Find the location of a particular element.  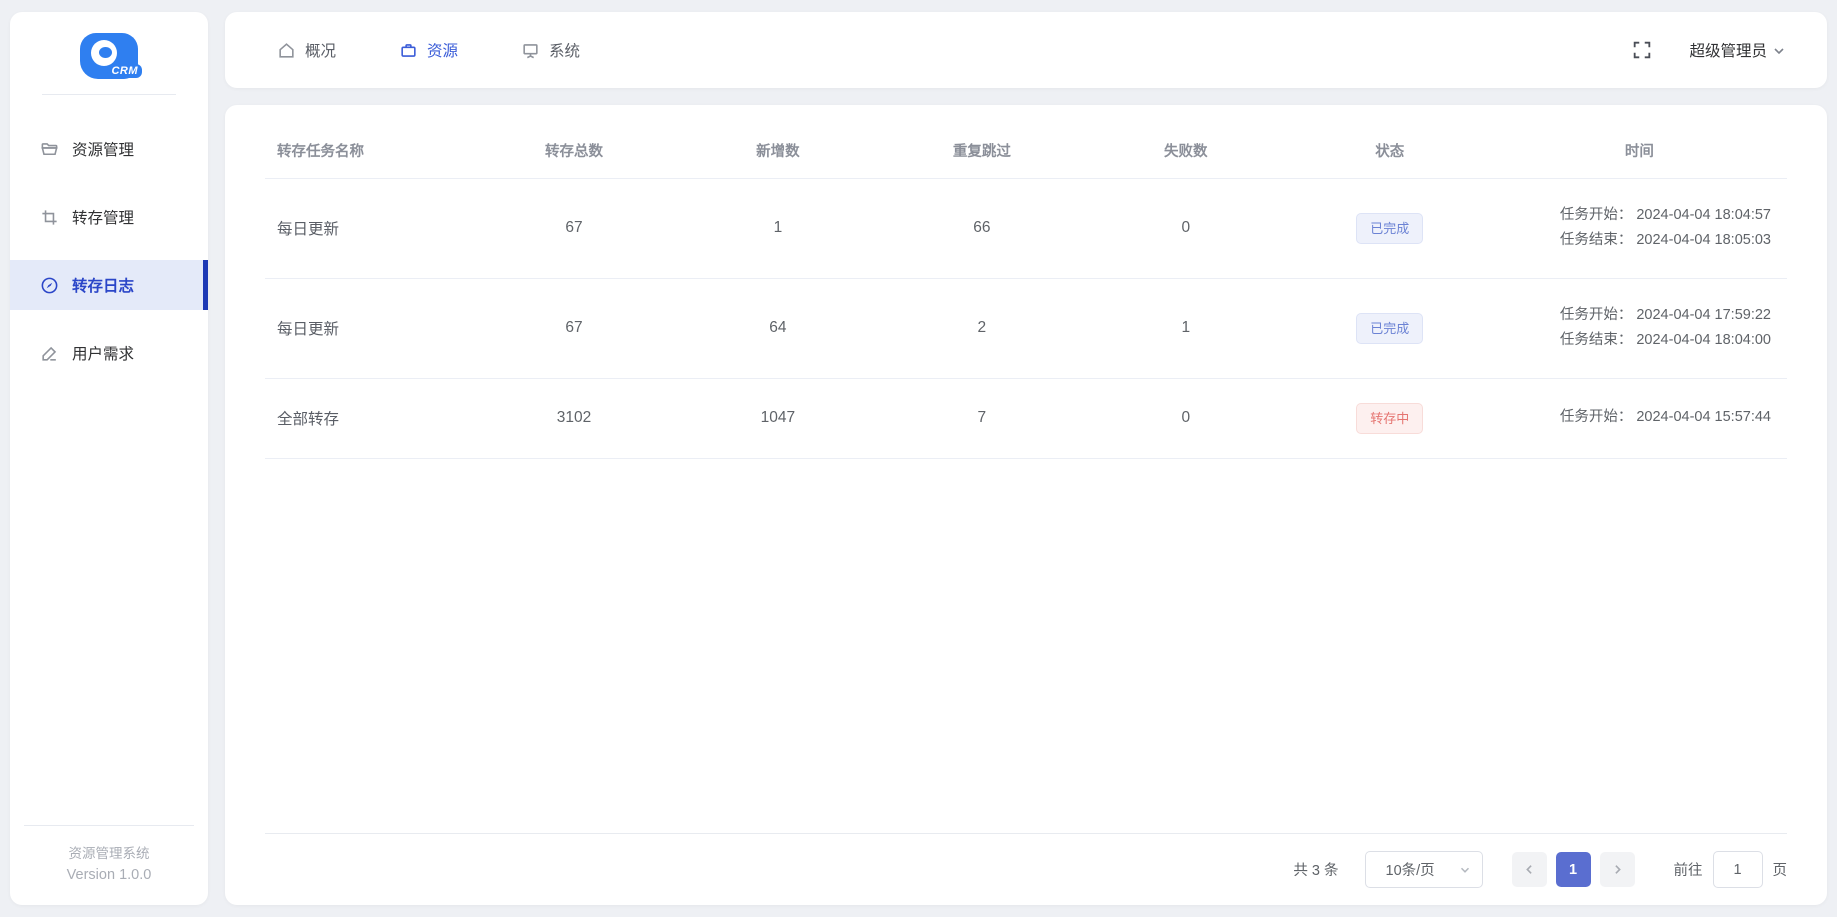

cell-added: 1047 is located at coordinates (777, 418).